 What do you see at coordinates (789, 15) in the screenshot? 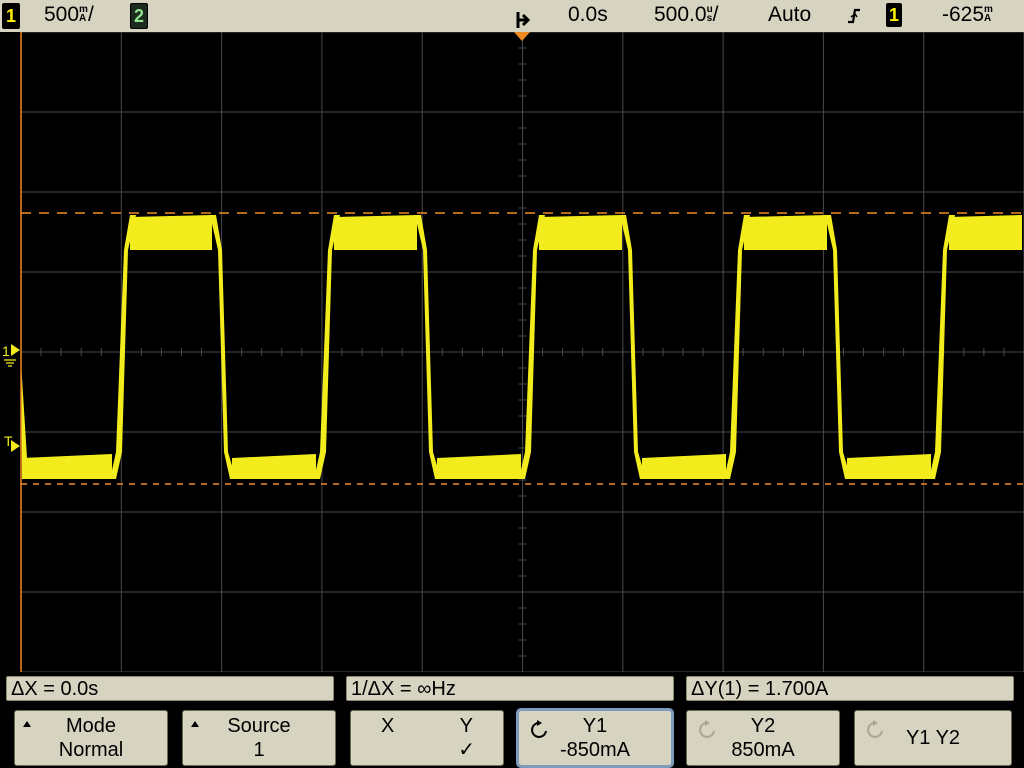
I see `trigger-mode: Auto` at bounding box center [789, 15].